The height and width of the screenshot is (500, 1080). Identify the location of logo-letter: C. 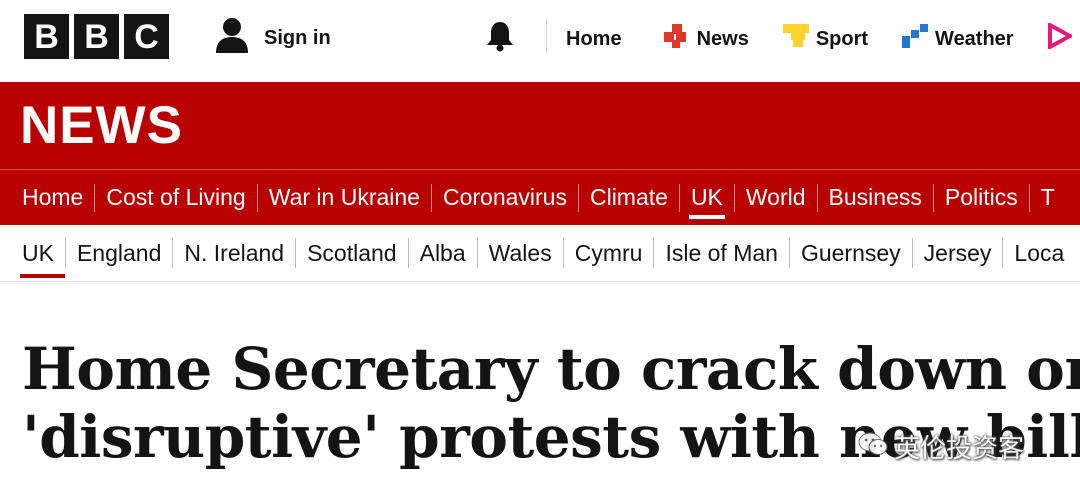
(146, 36).